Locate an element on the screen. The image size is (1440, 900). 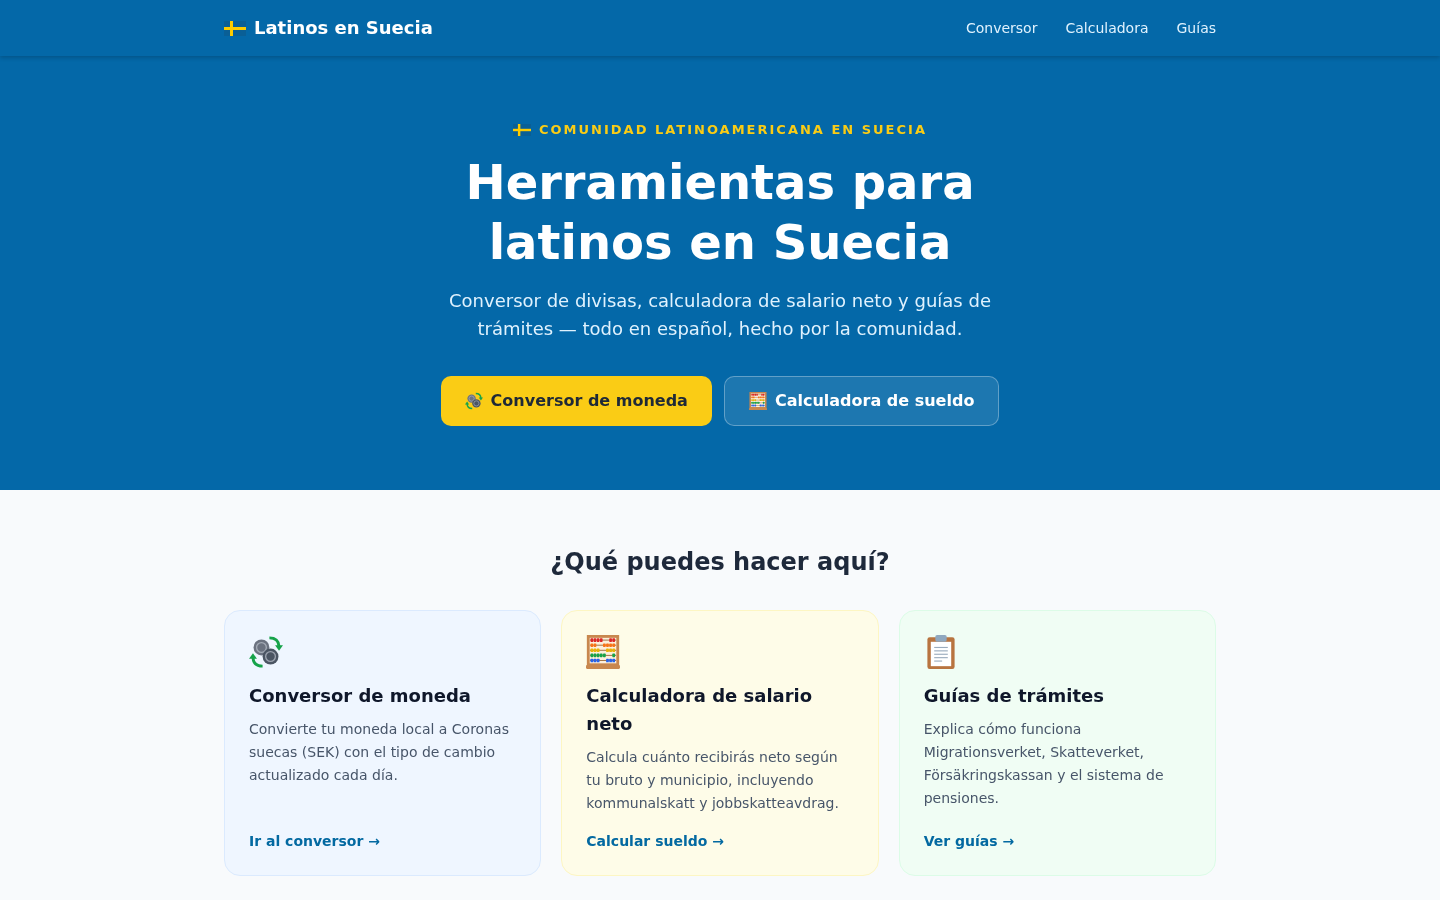
section-heading: ¿Qué puedes hacer aquí? is located at coordinates (720, 562).